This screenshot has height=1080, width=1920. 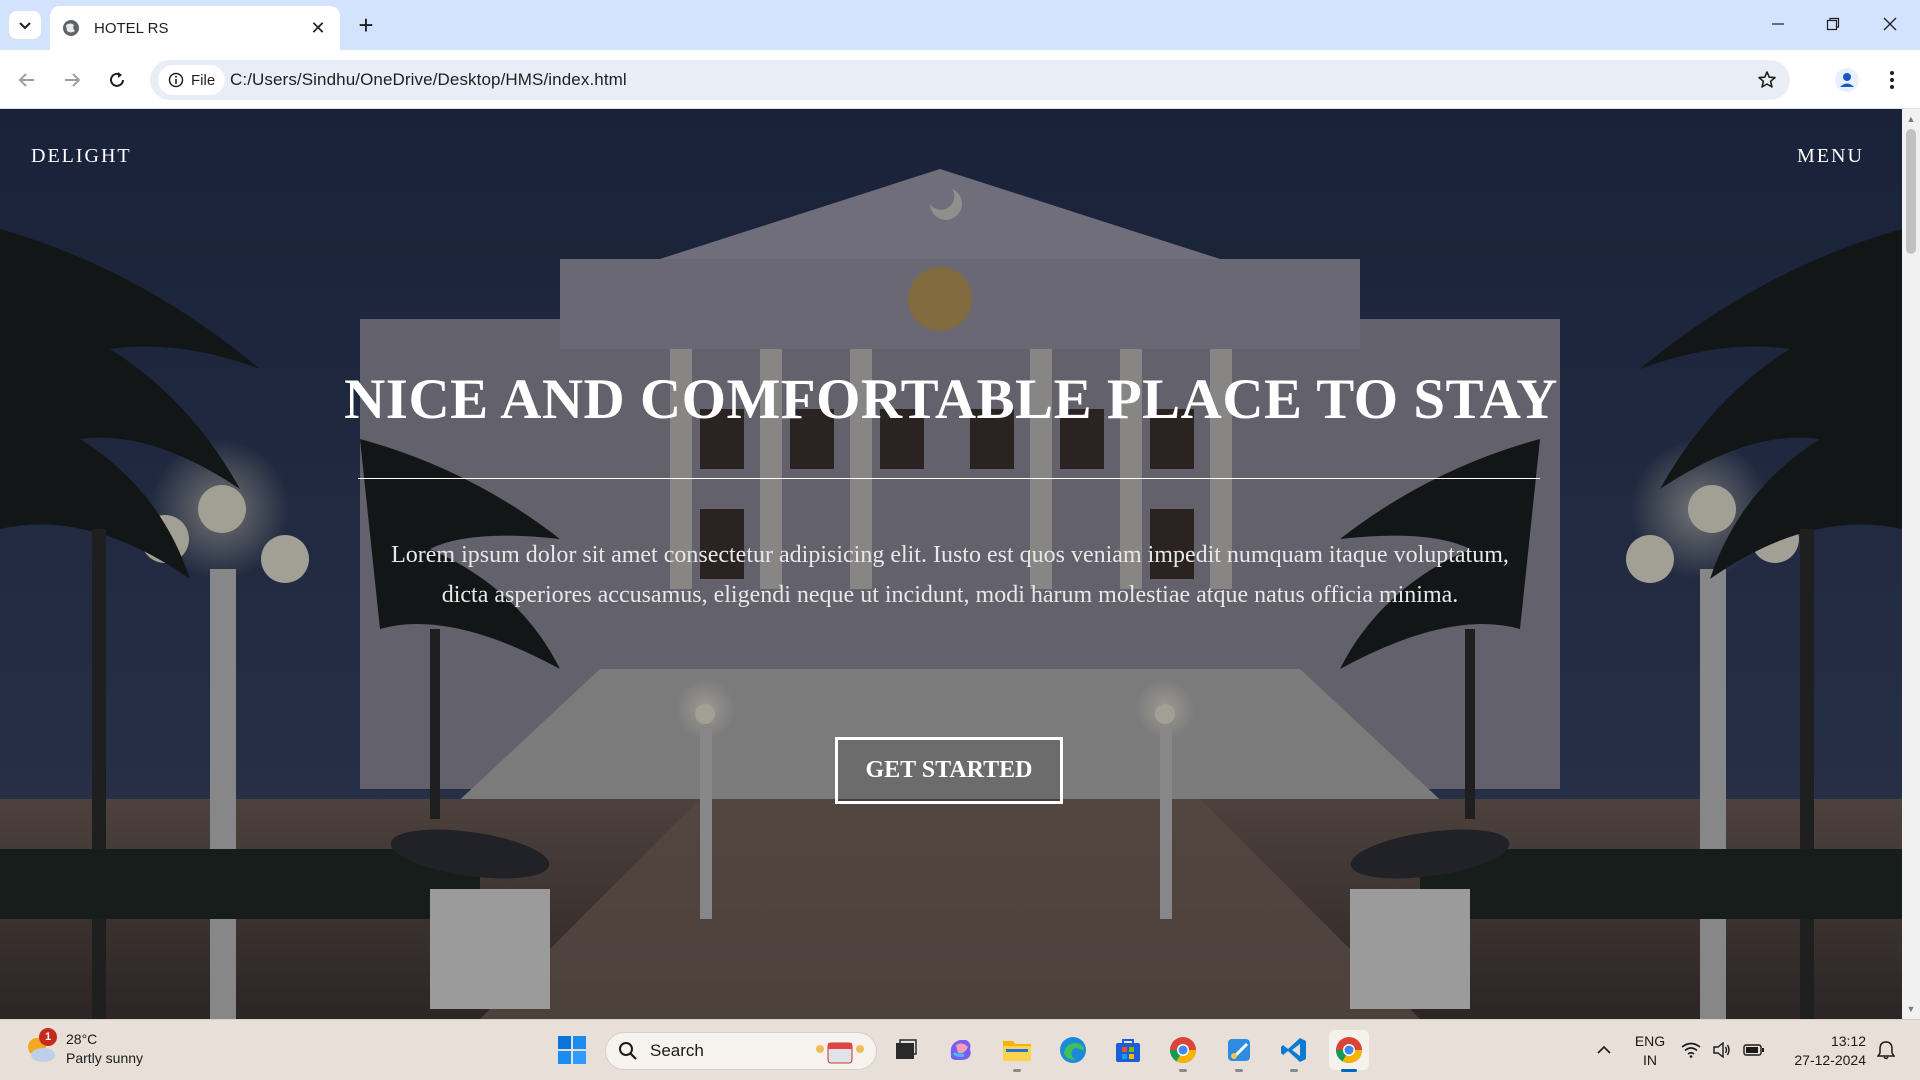 I want to click on site-info-chip: File, so click(x=192, y=80).